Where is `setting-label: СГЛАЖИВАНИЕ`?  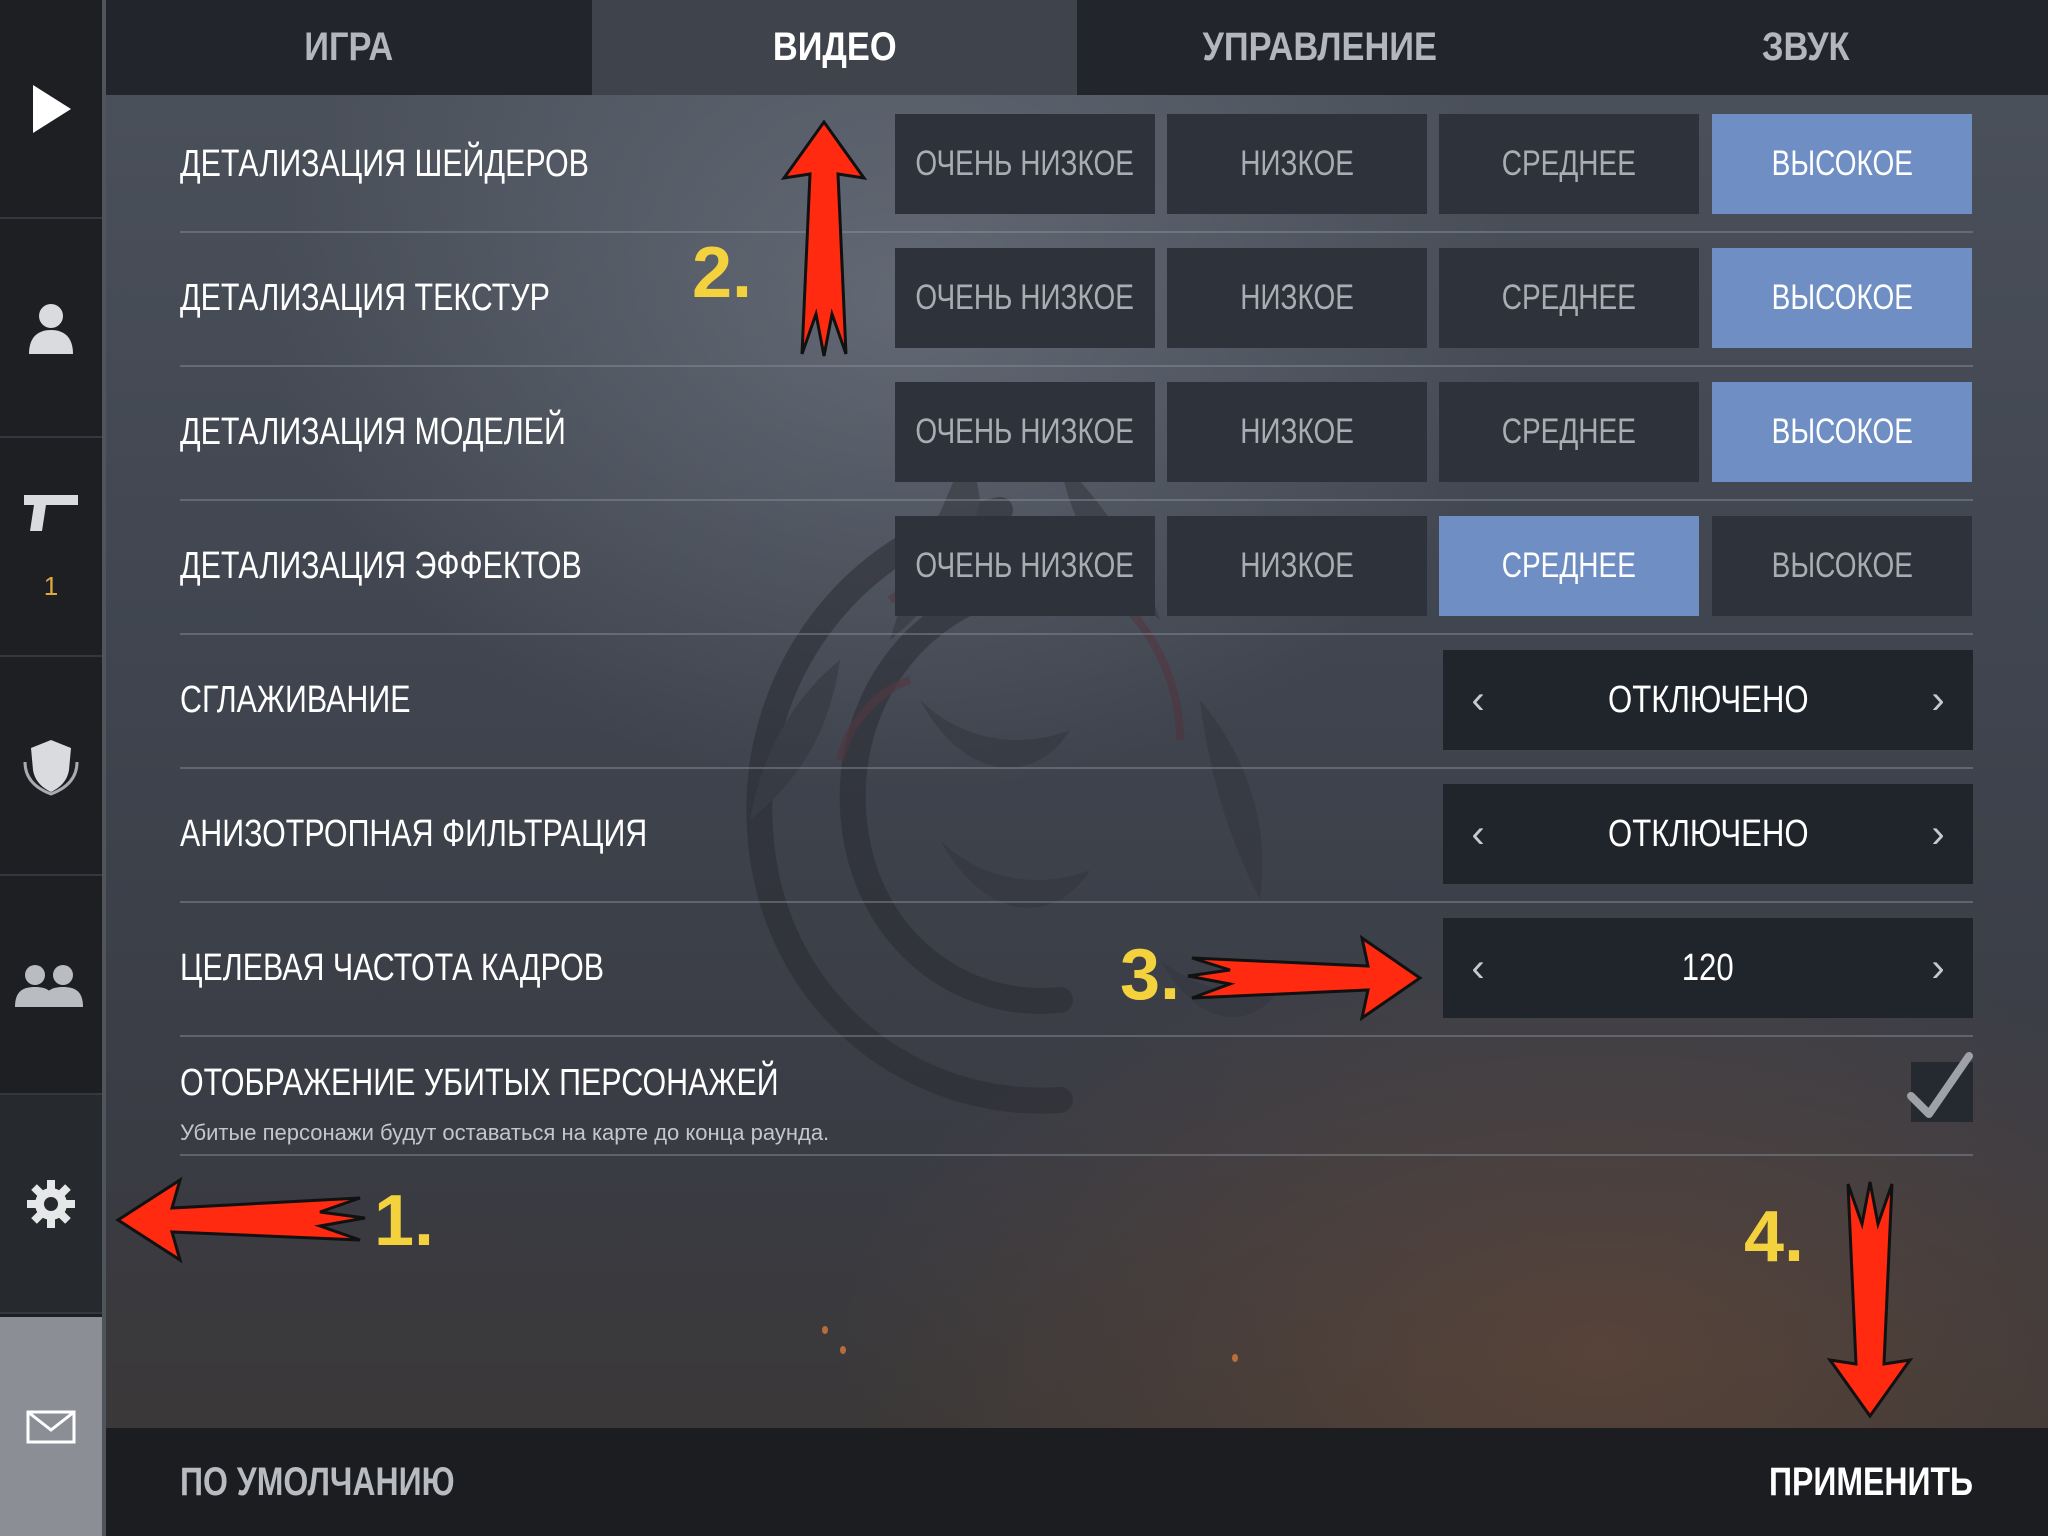
setting-label: СГЛАЖИВАНИЕ is located at coordinates (295, 699).